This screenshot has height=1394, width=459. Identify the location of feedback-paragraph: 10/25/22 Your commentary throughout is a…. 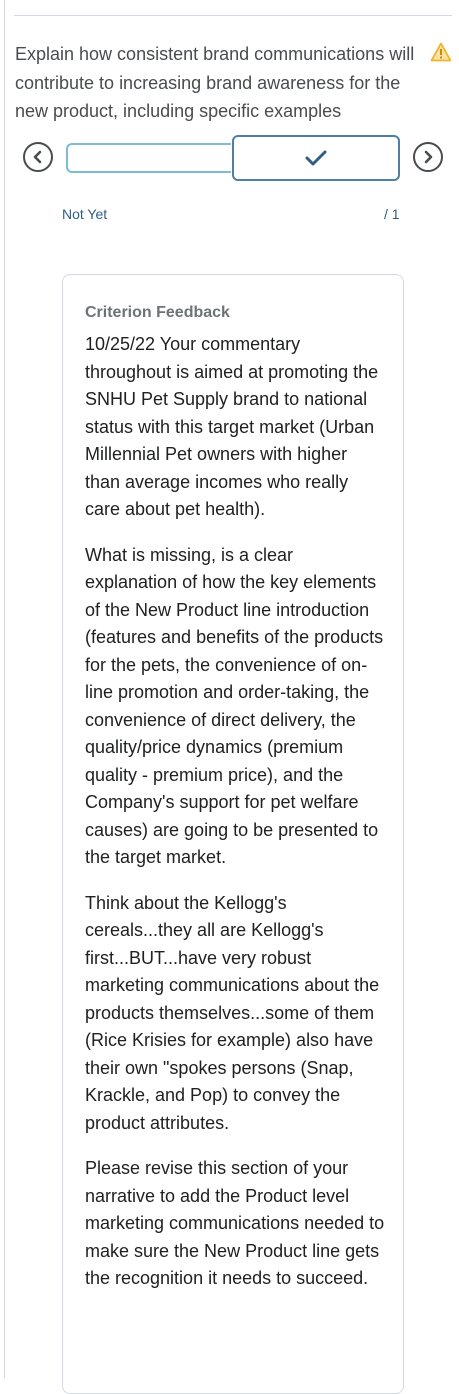
(232, 426).